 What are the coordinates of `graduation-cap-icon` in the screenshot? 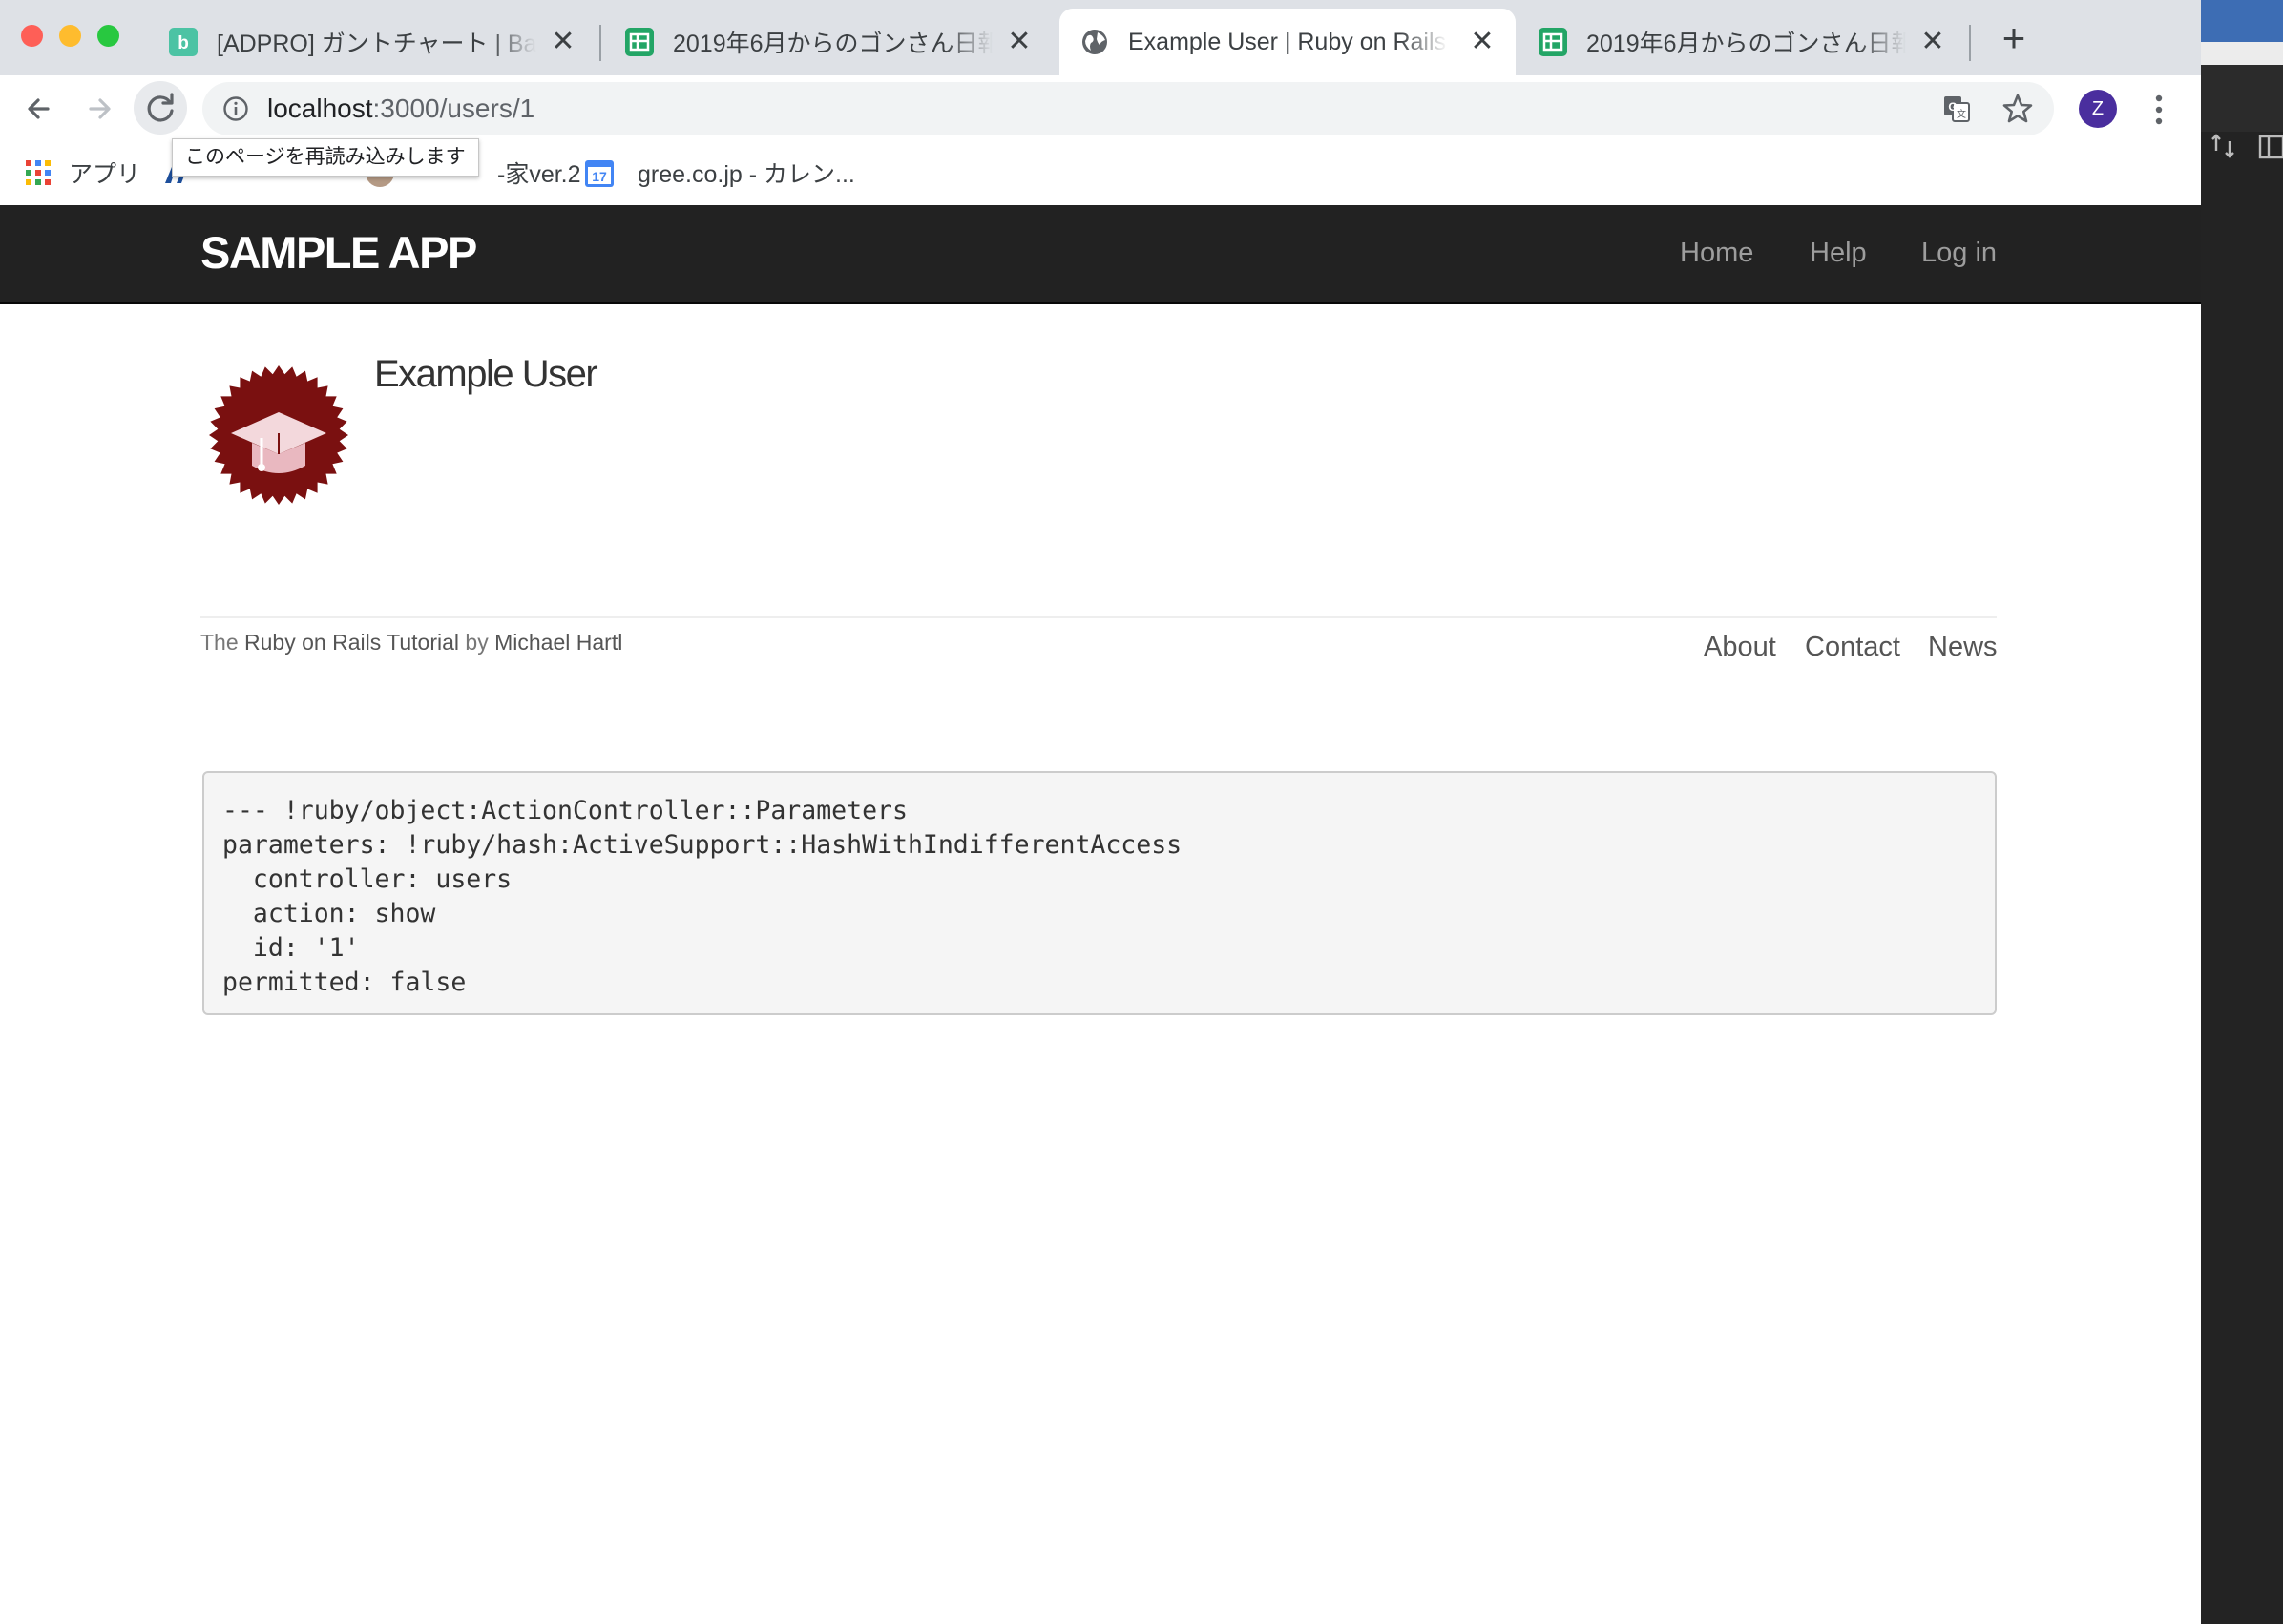 It's located at (279, 435).